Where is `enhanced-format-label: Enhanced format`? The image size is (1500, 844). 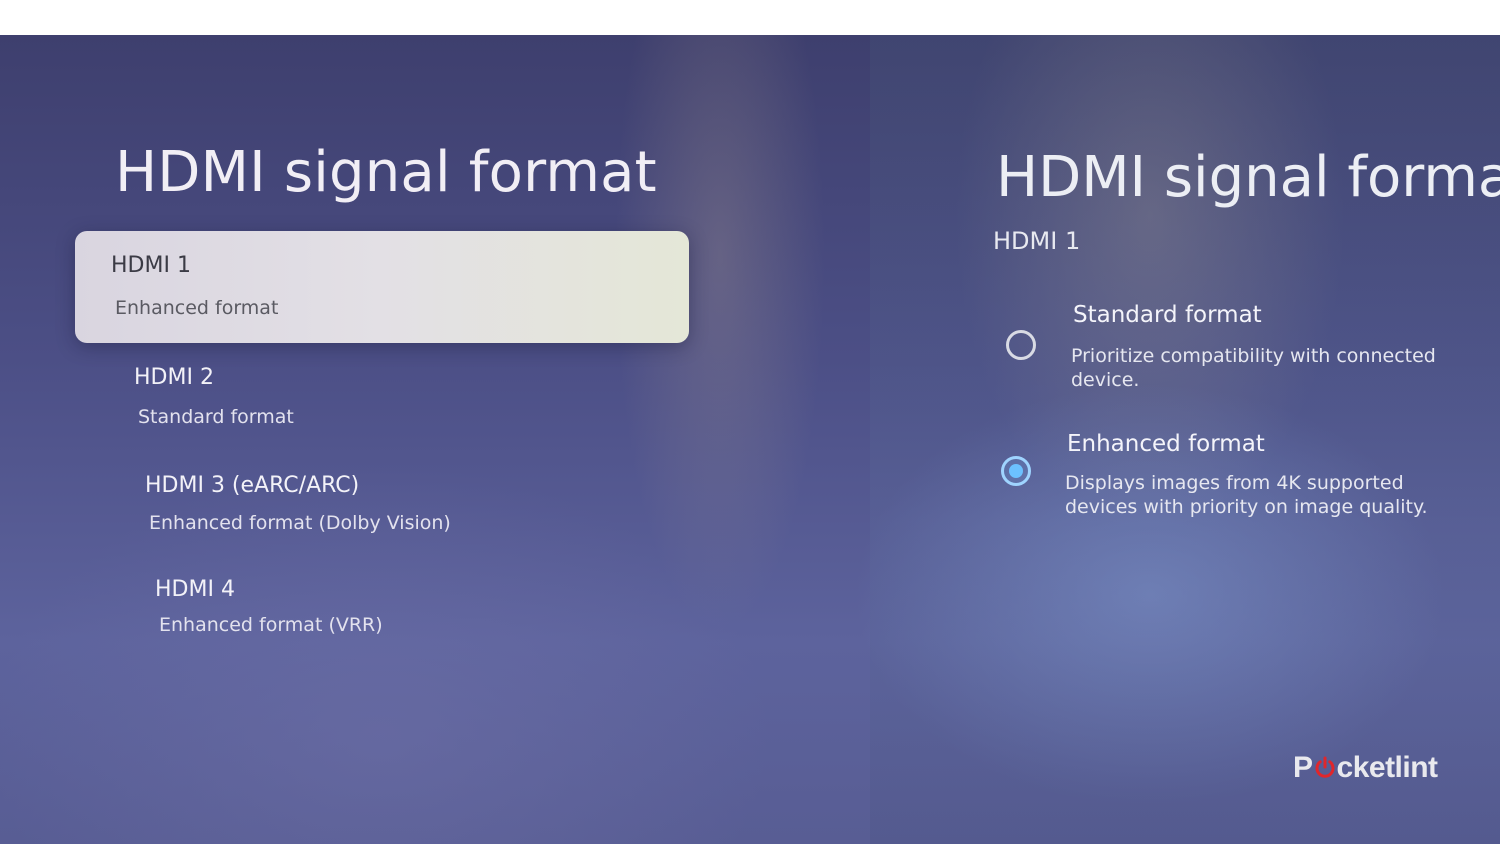 enhanced-format-label: Enhanced format is located at coordinates (1166, 444).